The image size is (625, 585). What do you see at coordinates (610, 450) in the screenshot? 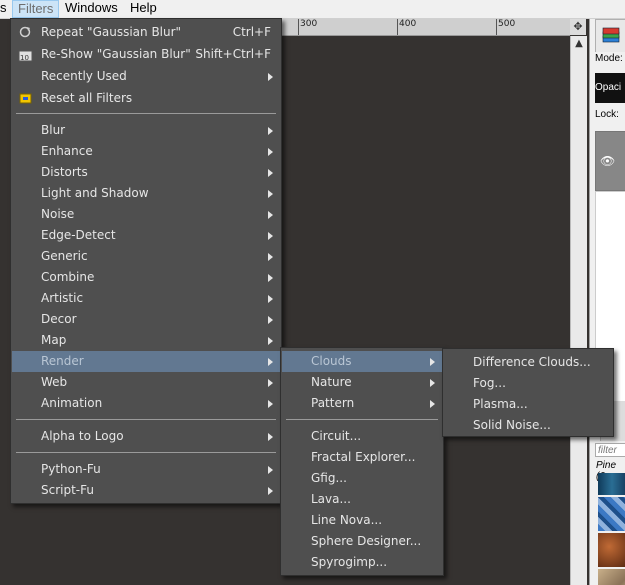
I see `pattern-filter-input: filter` at bounding box center [610, 450].